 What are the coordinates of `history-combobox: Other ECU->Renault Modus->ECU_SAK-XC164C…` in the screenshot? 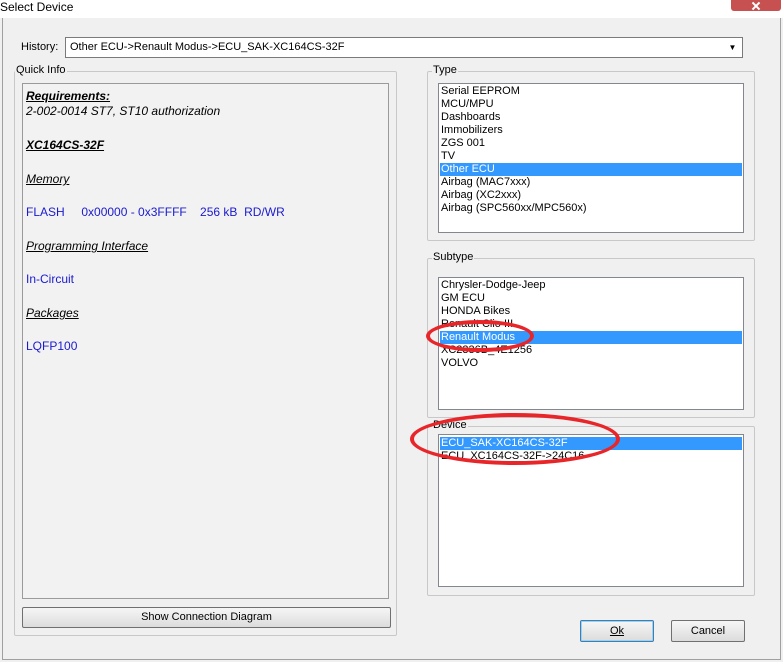 It's located at (404, 47).